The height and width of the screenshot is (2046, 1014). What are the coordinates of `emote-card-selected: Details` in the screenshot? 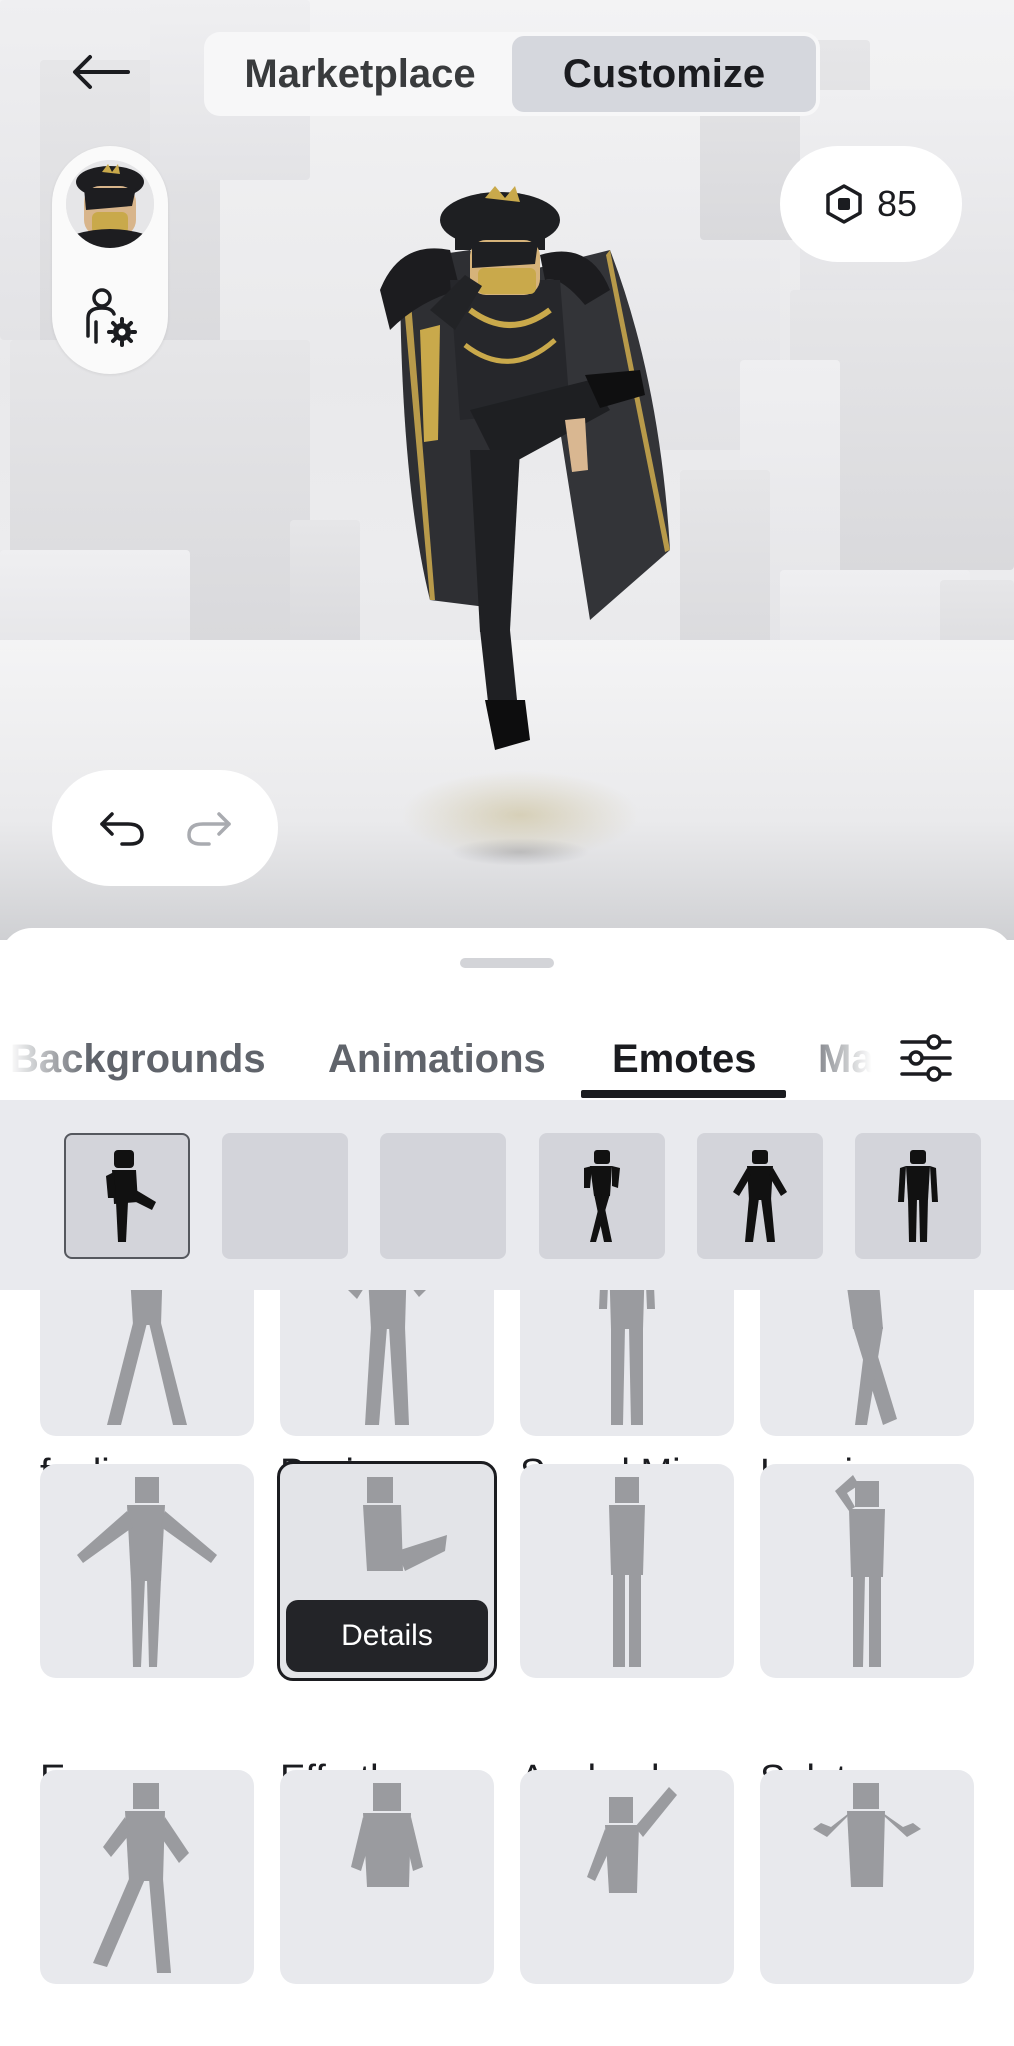 It's located at (387, 1571).